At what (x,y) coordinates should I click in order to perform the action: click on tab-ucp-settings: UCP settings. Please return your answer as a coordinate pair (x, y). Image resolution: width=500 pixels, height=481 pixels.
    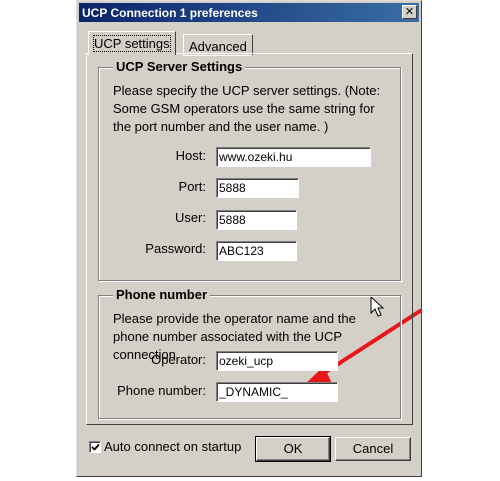
    Looking at the image, I should click on (132, 43).